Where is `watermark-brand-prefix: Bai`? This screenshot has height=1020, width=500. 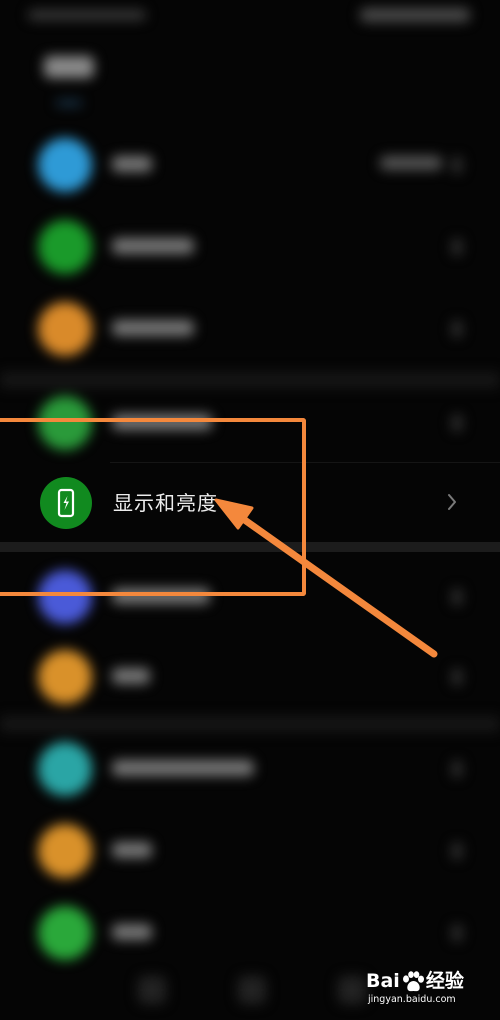 watermark-brand-prefix: Bai is located at coordinates (383, 981).